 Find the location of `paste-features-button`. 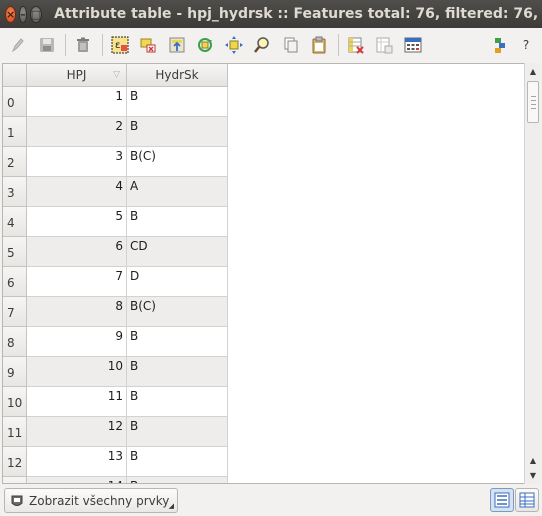

paste-features-button is located at coordinates (319, 45).